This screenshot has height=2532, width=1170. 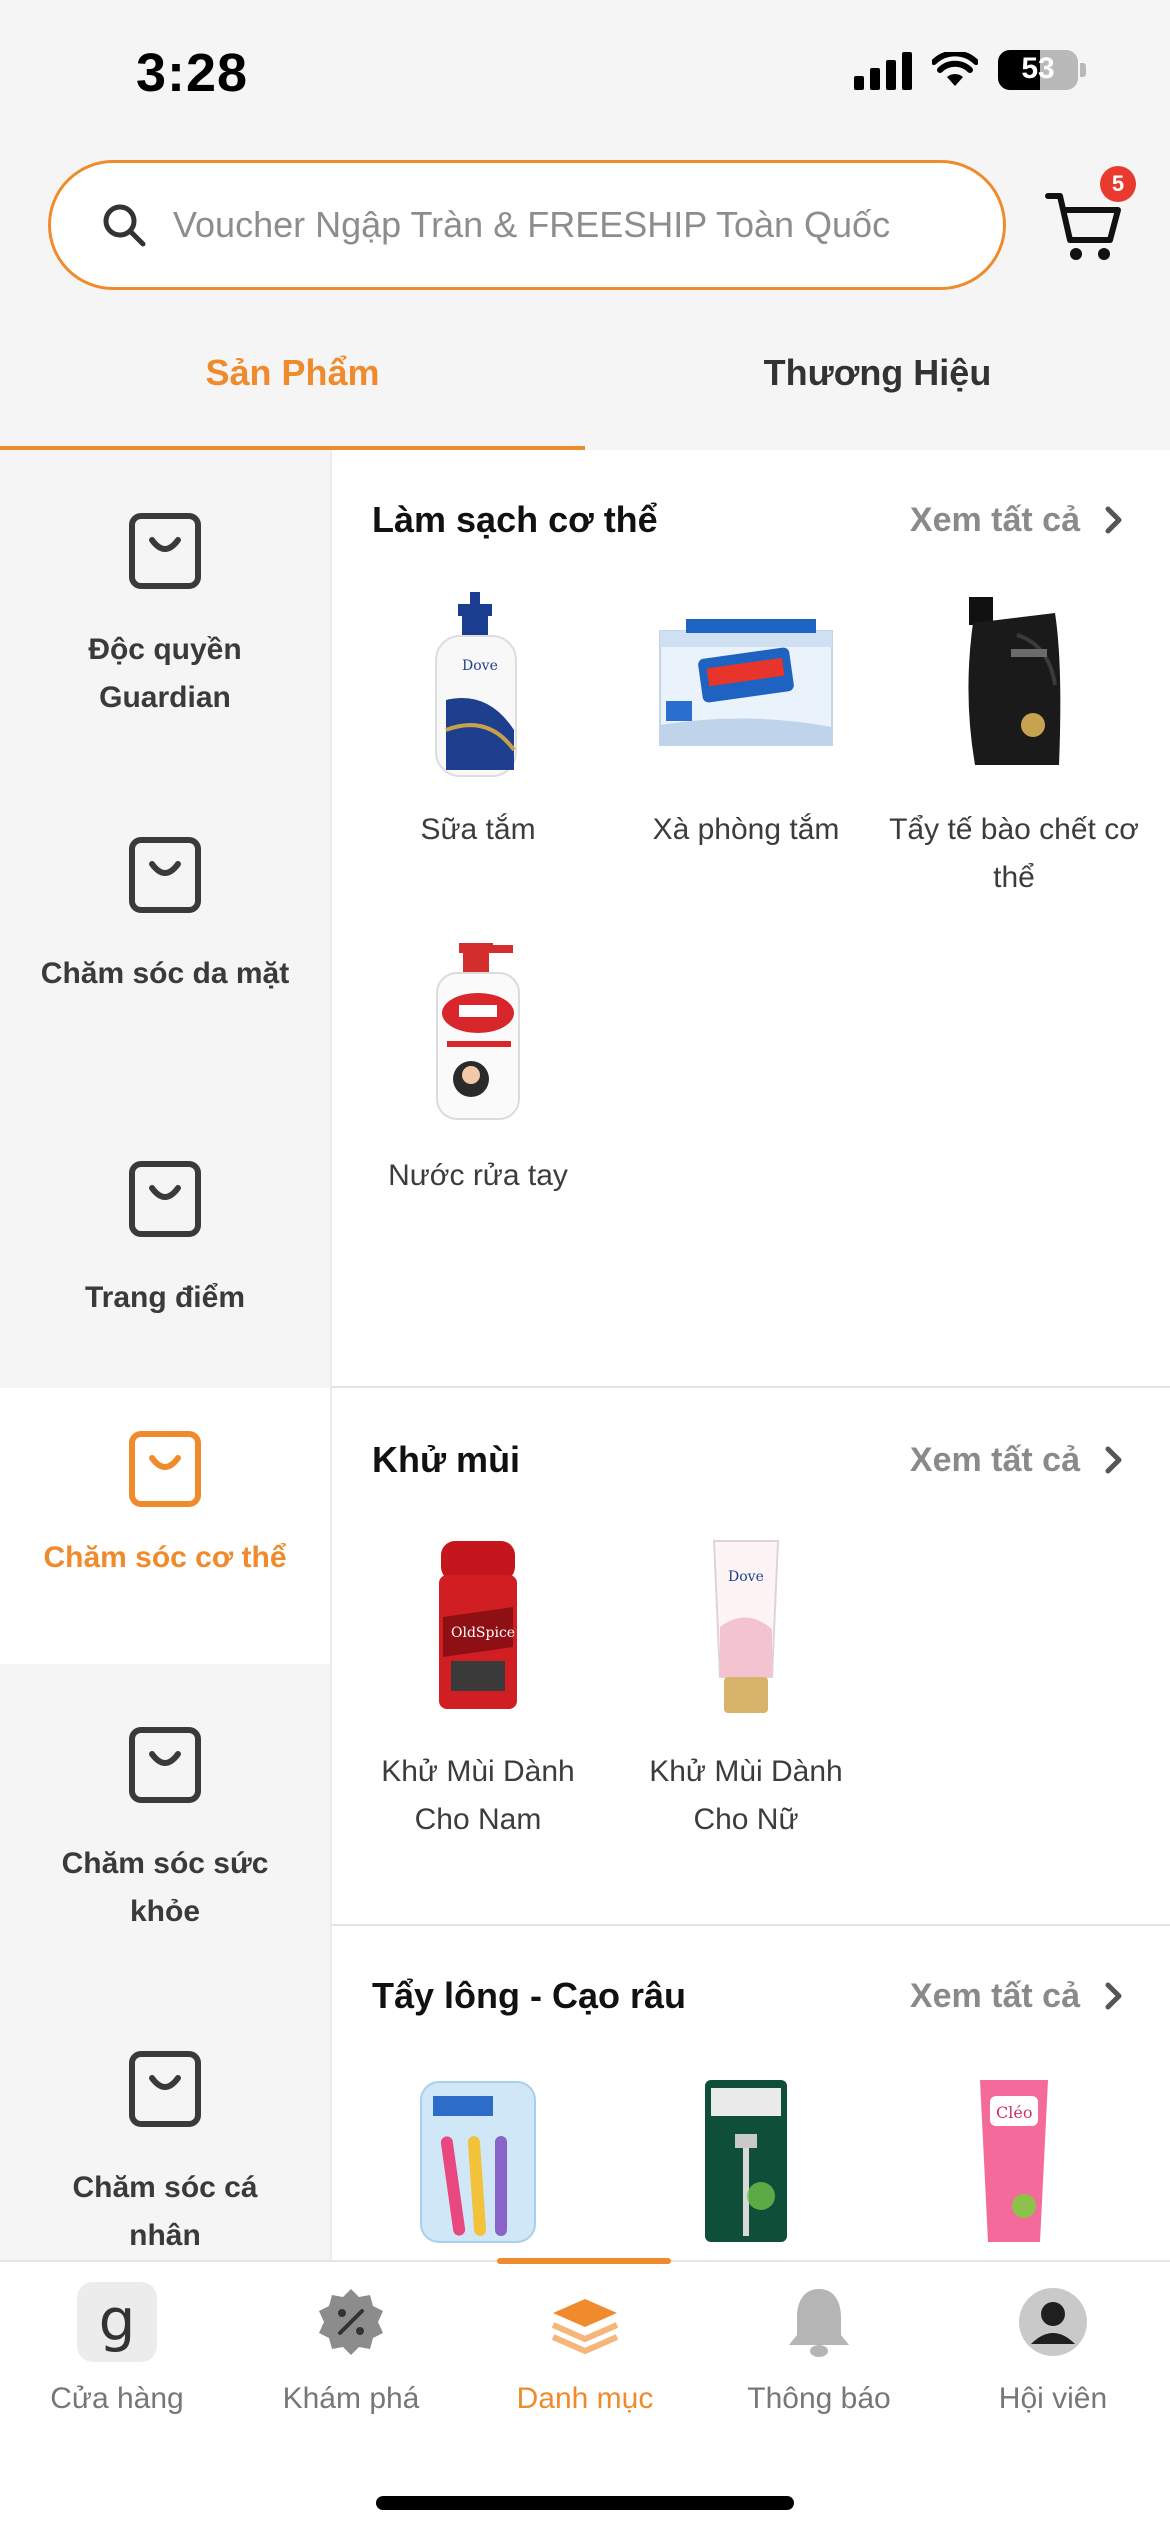 I want to click on nav-explore: Khám phá, so click(x=351, y=2348).